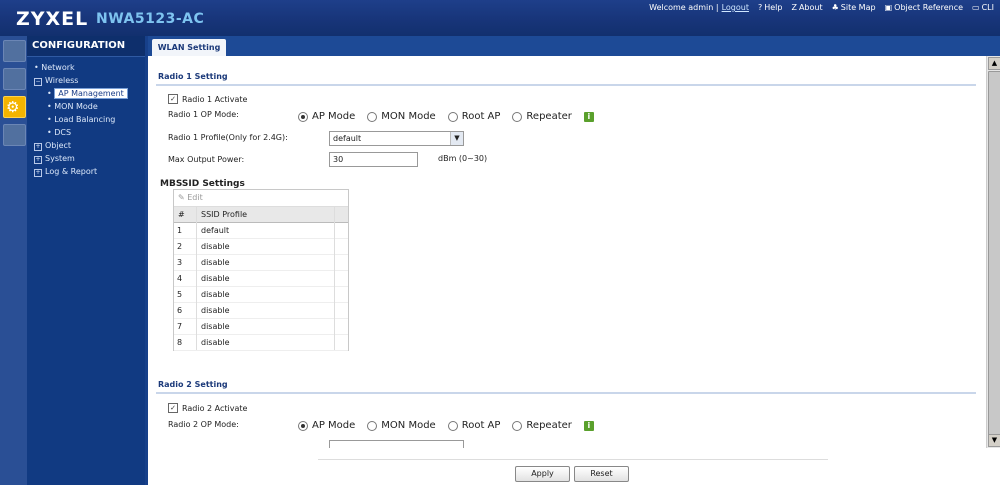 This screenshot has width=1000, height=485. What do you see at coordinates (207, 99) in the screenshot?
I see `radio1-activate-checkbox: ✓ Radio 1 Activate` at bounding box center [207, 99].